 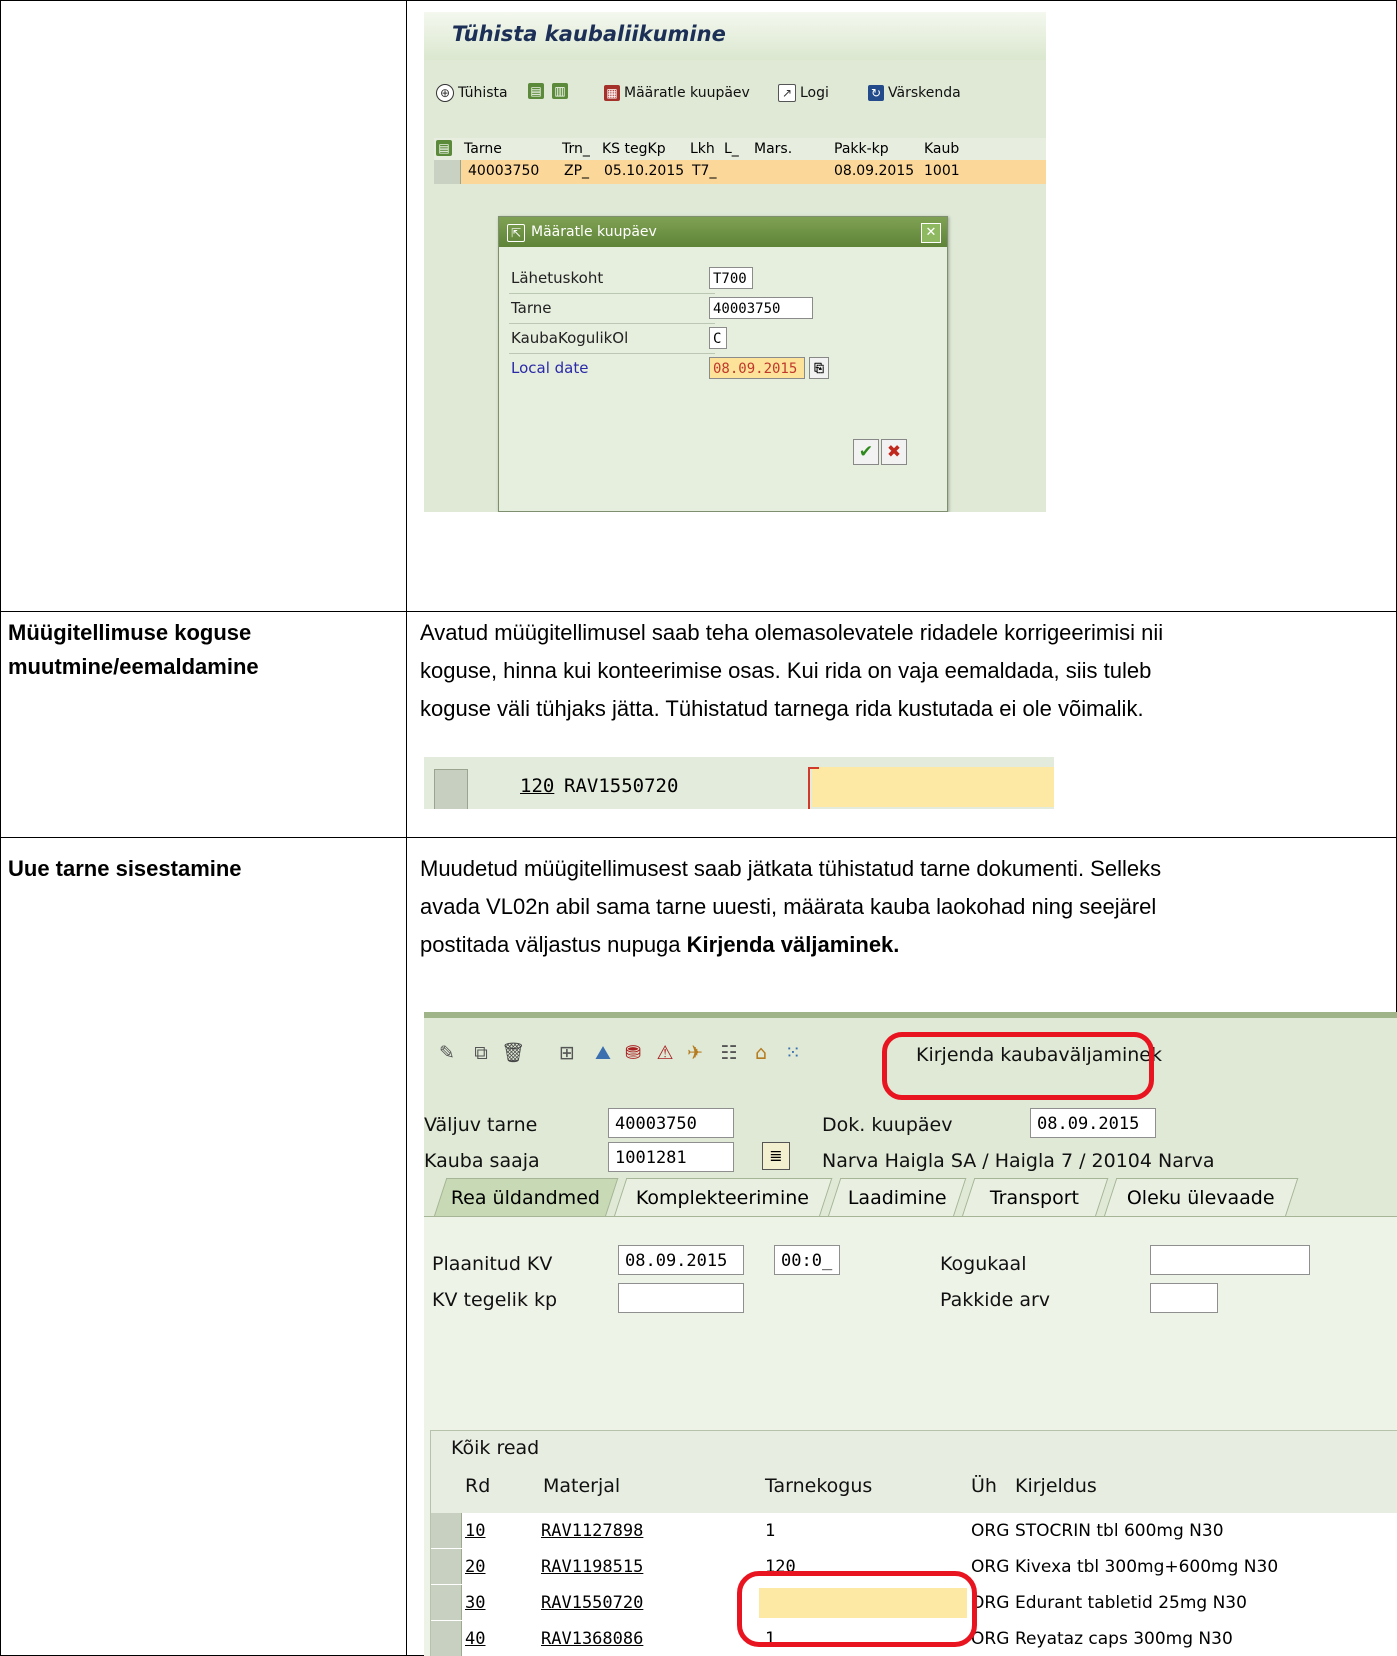 I want to click on actual-goods-issue-date-field, so click(x=681, y=1298).